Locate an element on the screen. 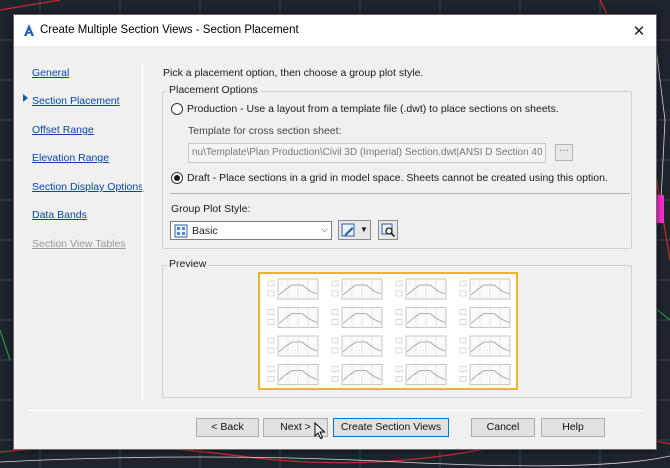  production-radio is located at coordinates (177, 109).